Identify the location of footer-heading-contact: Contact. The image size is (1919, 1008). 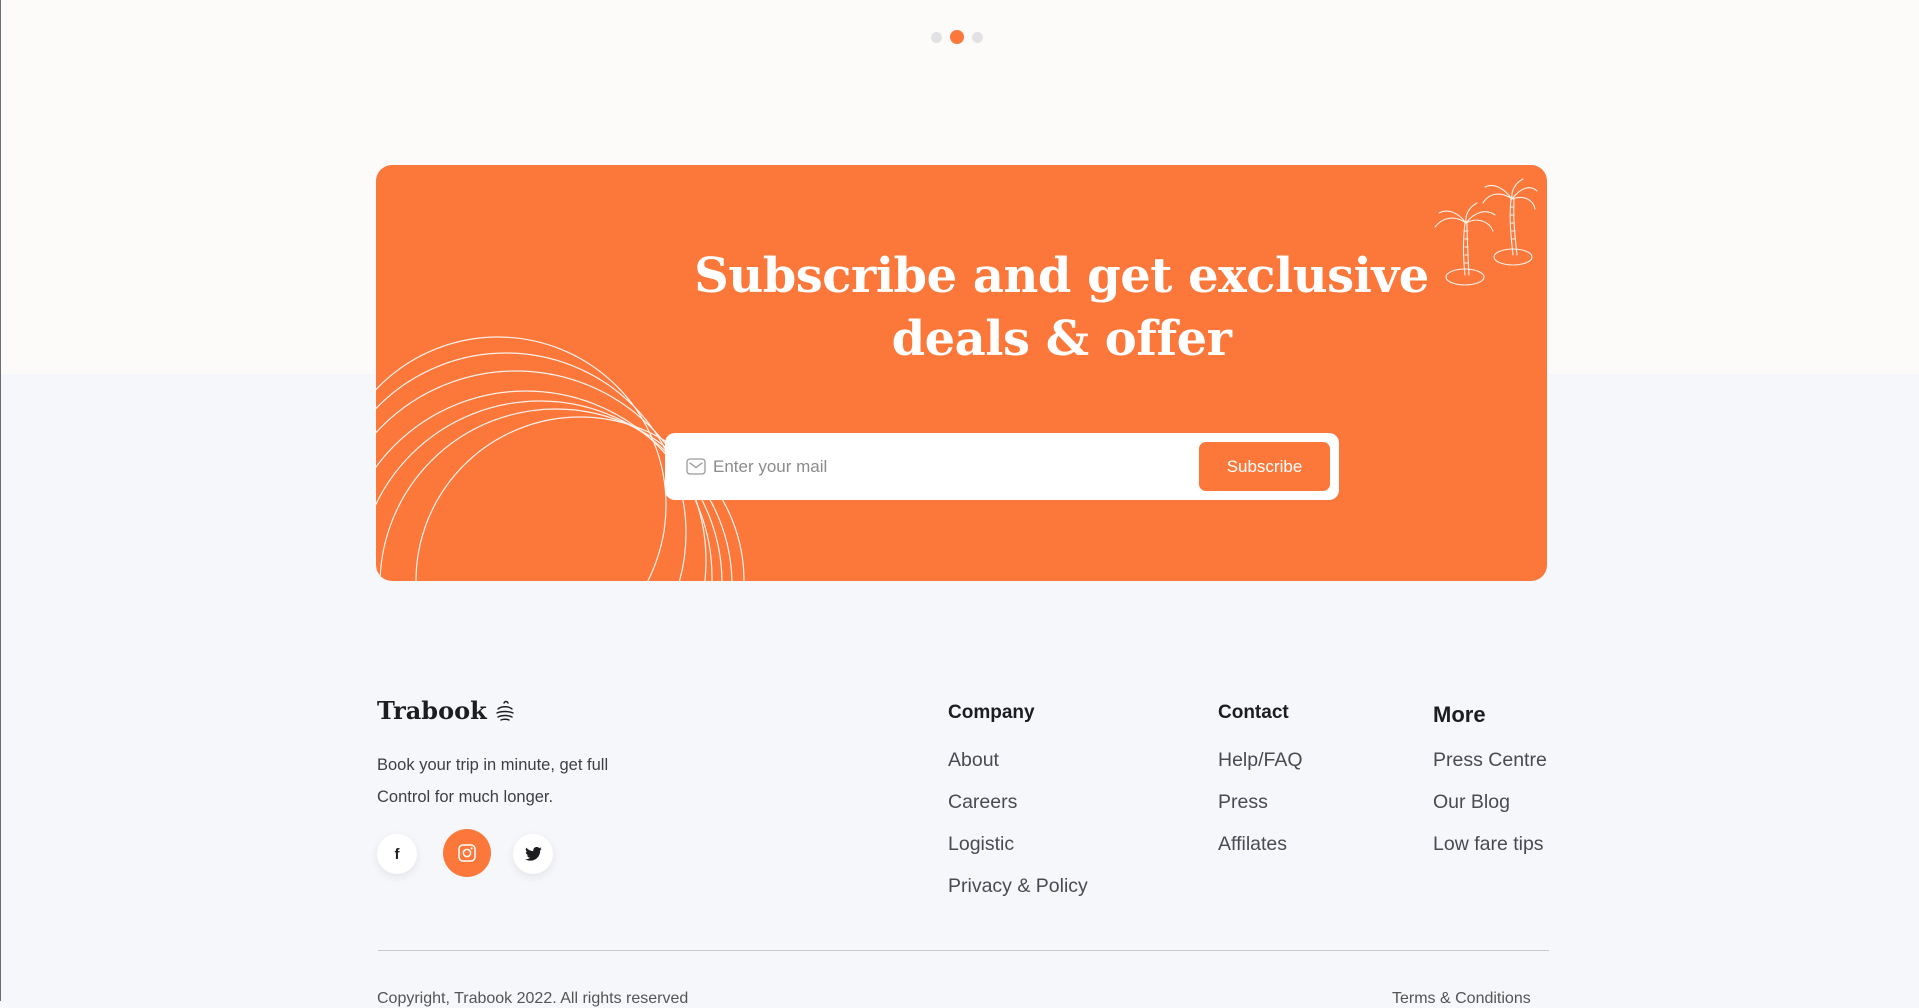
(1253, 712).